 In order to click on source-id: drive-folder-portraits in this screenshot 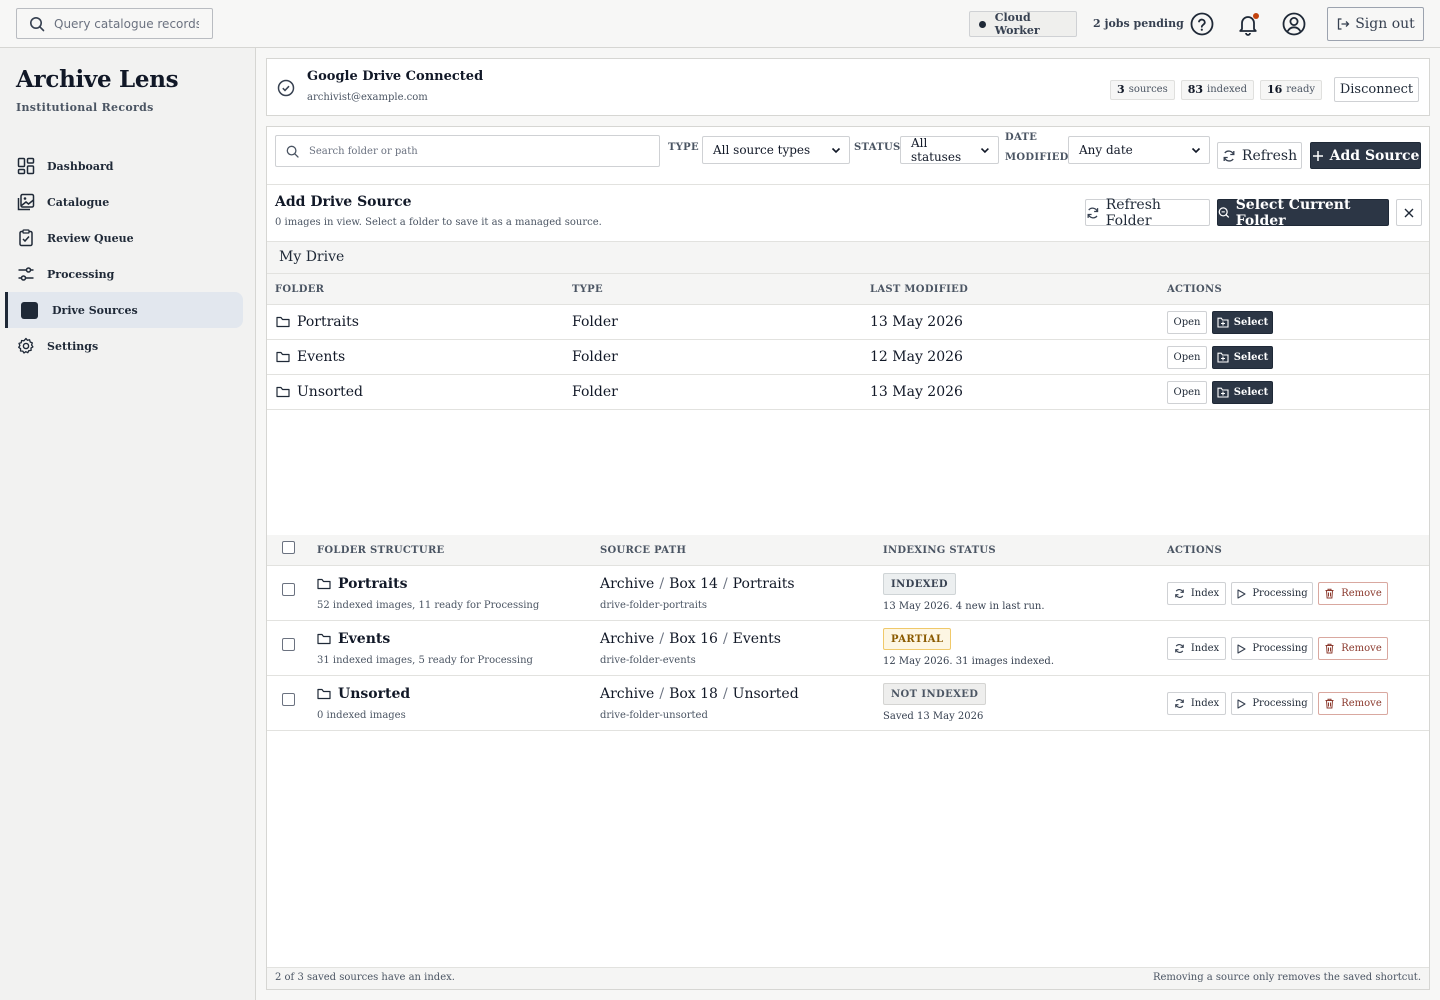, I will do `click(654, 605)`.